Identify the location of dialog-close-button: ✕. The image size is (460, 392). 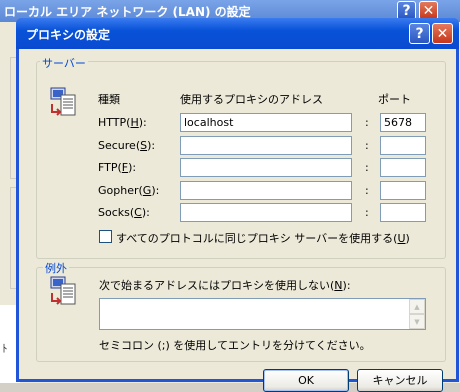
(442, 33).